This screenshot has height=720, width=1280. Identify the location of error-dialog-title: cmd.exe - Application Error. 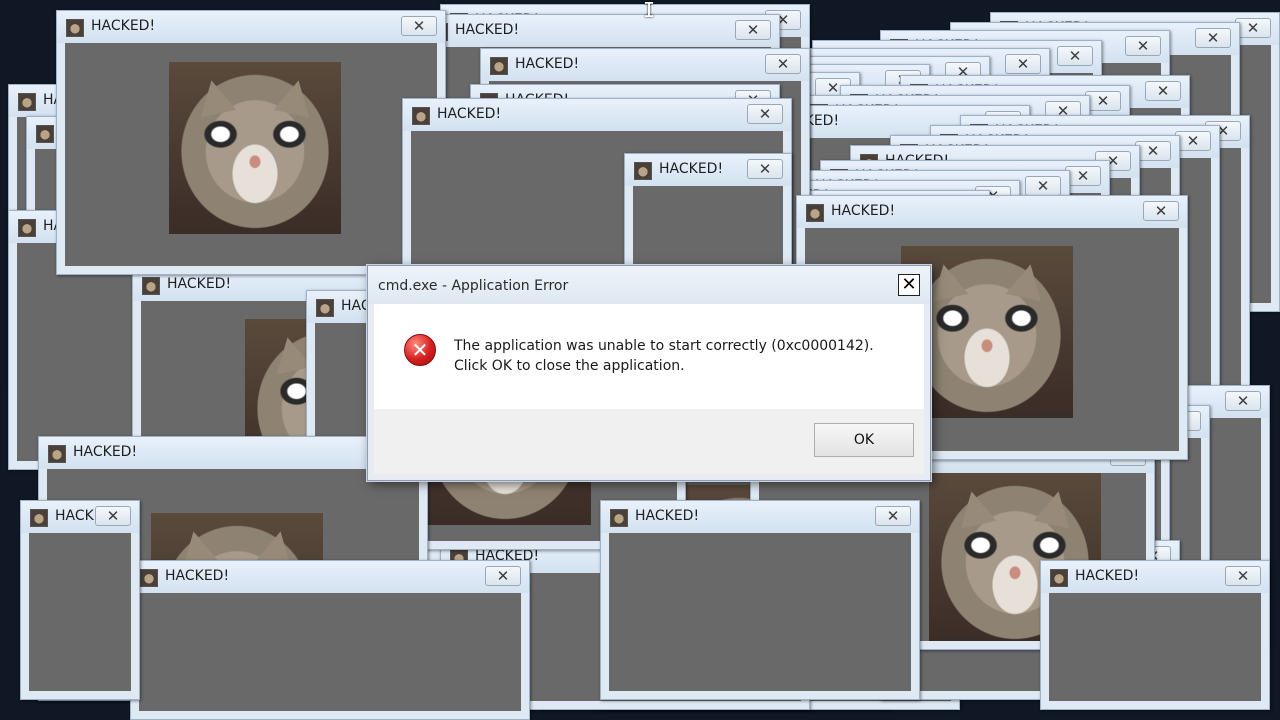
(473, 286).